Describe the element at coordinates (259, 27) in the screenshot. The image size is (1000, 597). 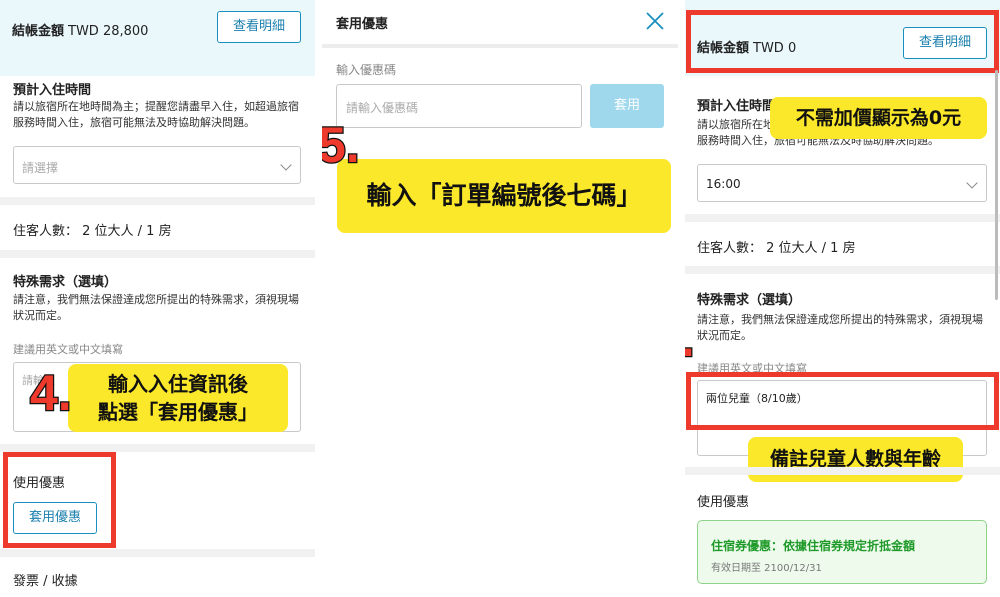
I see `view-details-button: 查看明細` at that location.